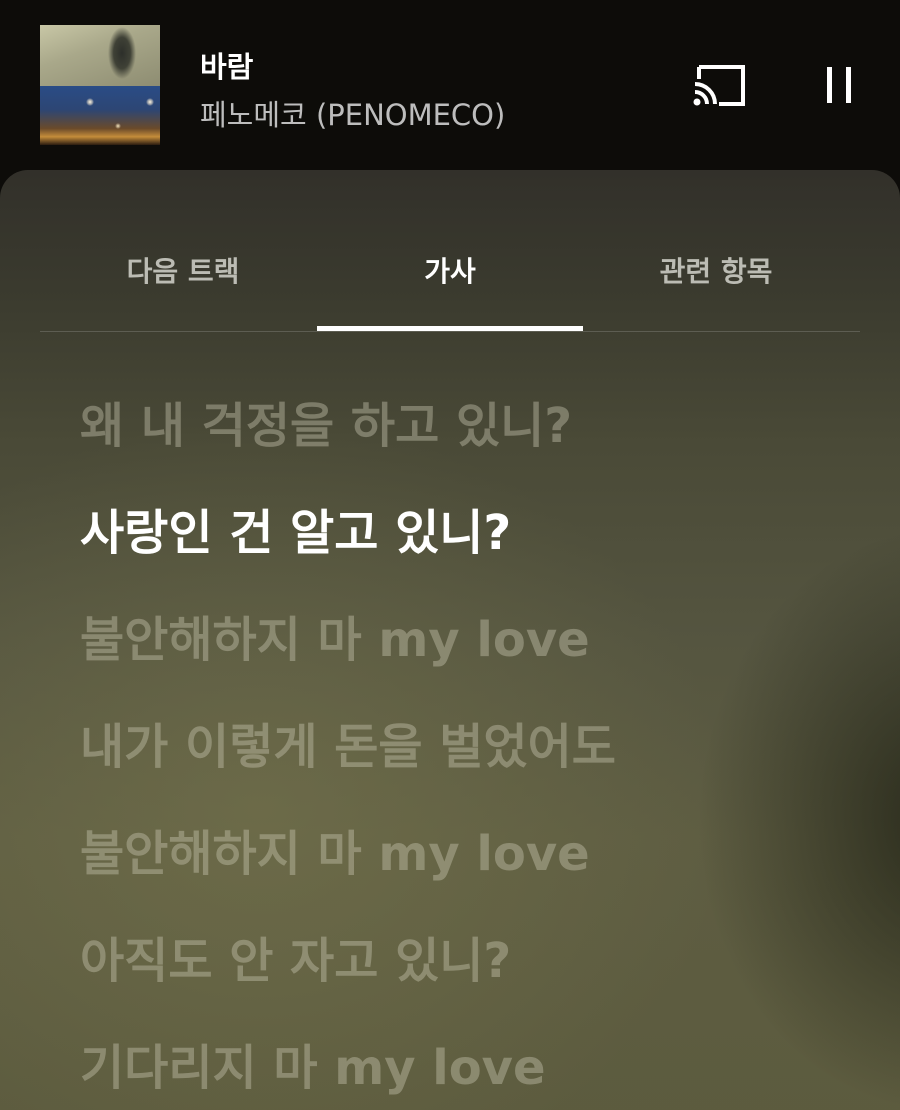 Image resolution: width=900 pixels, height=1110 pixels. I want to click on tab-up-next: 다음 트랙, so click(183, 250).